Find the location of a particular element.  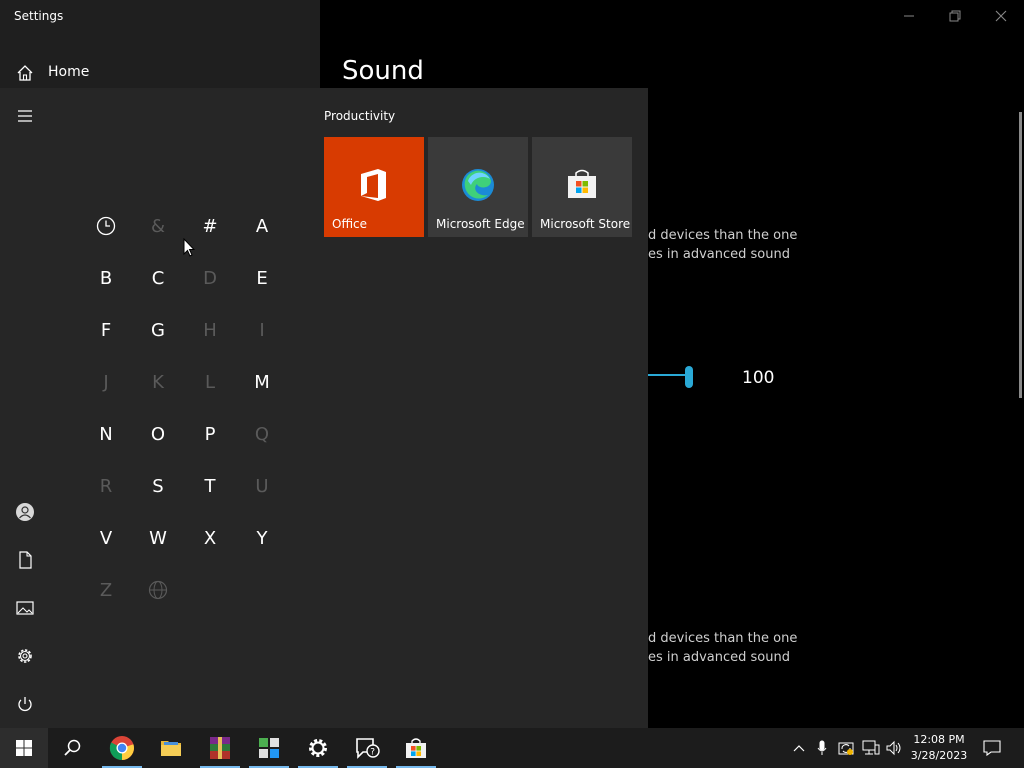

settings-scrollbar is located at coordinates (1020, 255).